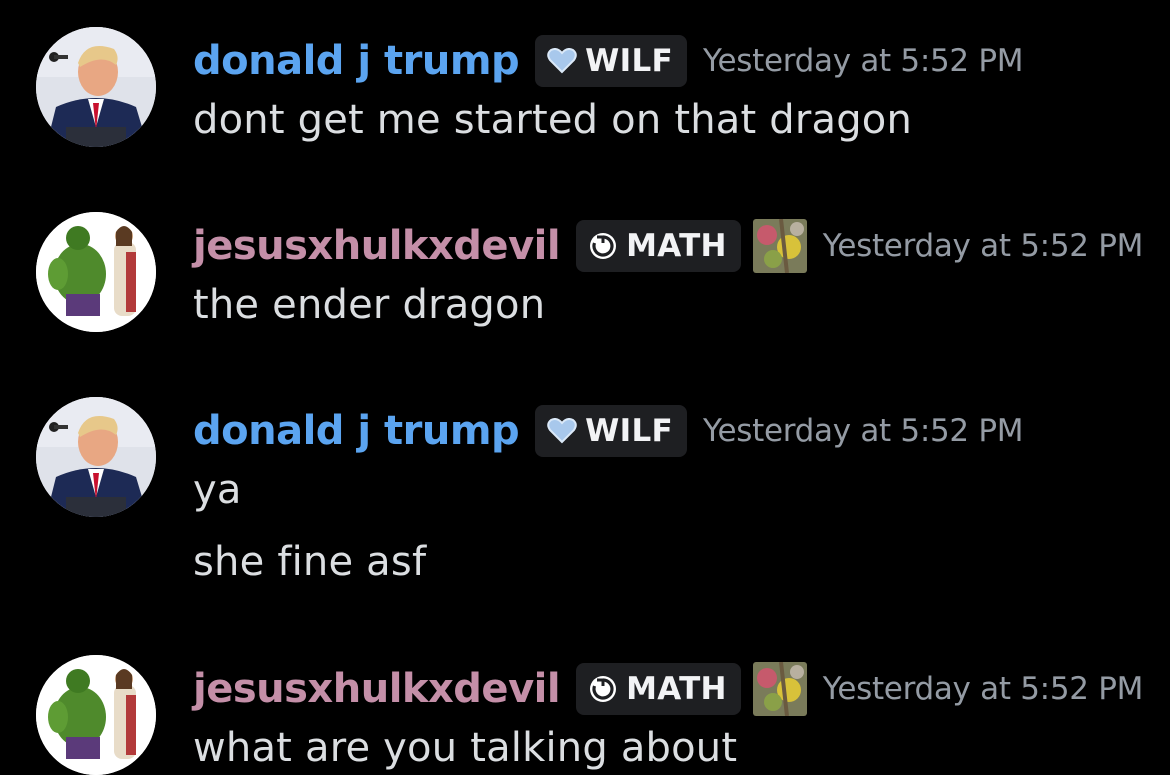  I want to click on message-text: she fine asf, so click(310, 562).